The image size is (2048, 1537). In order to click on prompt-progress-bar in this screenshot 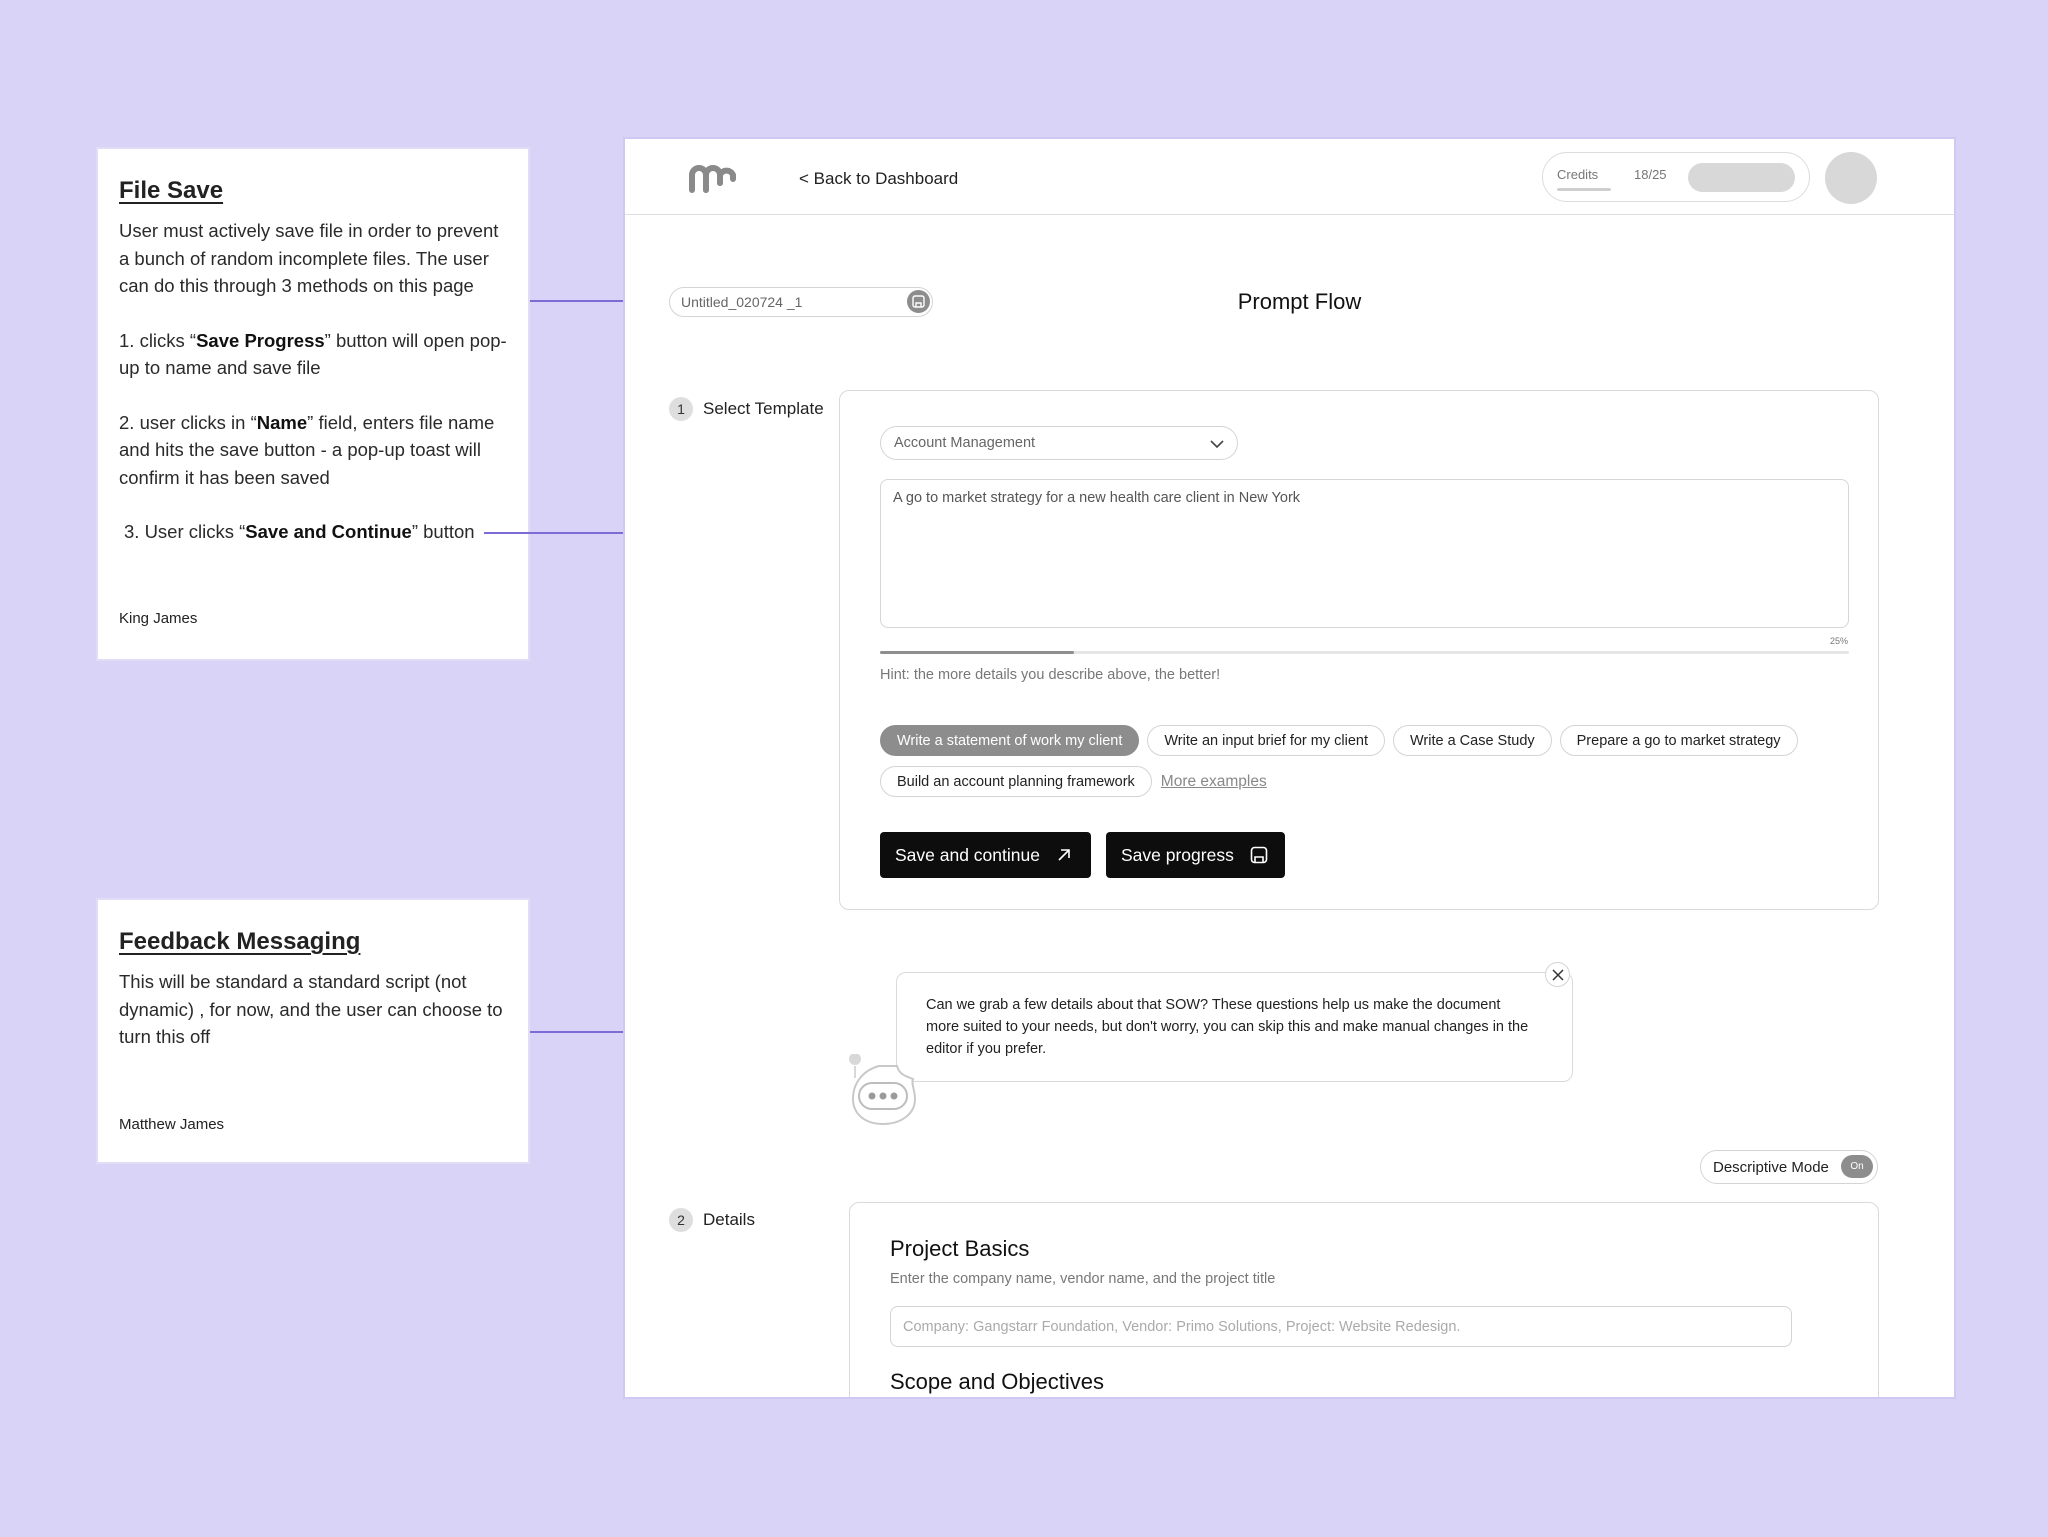, I will do `click(1364, 652)`.